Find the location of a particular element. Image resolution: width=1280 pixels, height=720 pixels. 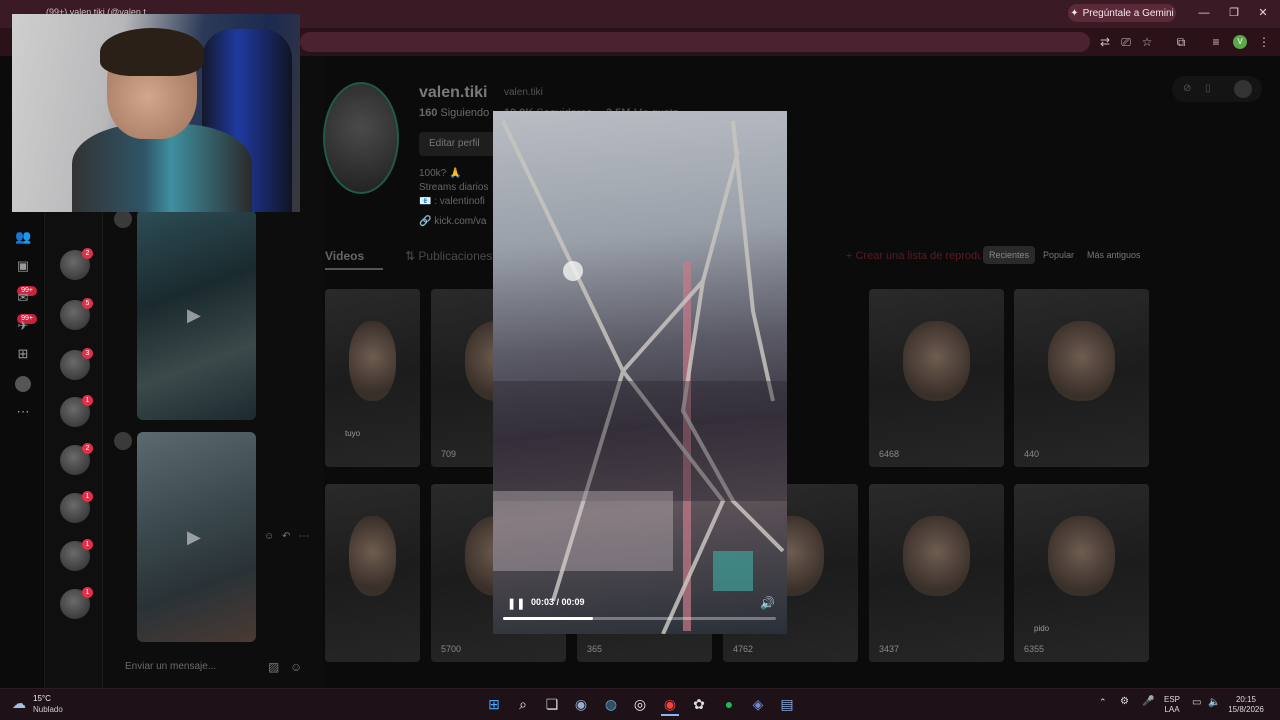

close-button: ✕ is located at coordinates (1263, 13).